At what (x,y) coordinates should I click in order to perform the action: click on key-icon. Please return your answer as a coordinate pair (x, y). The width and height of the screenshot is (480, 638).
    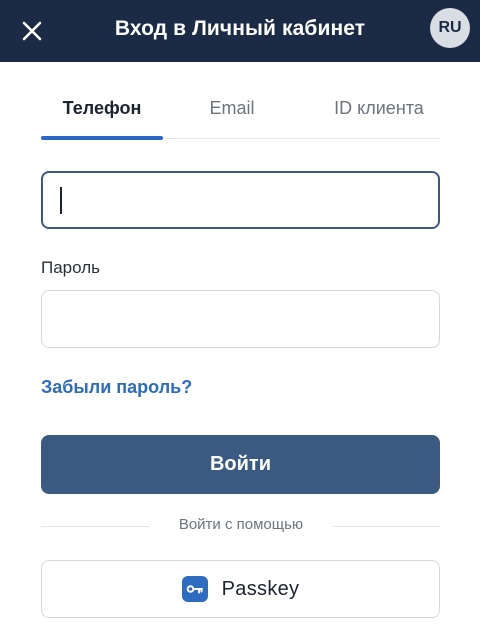
    Looking at the image, I should click on (194, 589).